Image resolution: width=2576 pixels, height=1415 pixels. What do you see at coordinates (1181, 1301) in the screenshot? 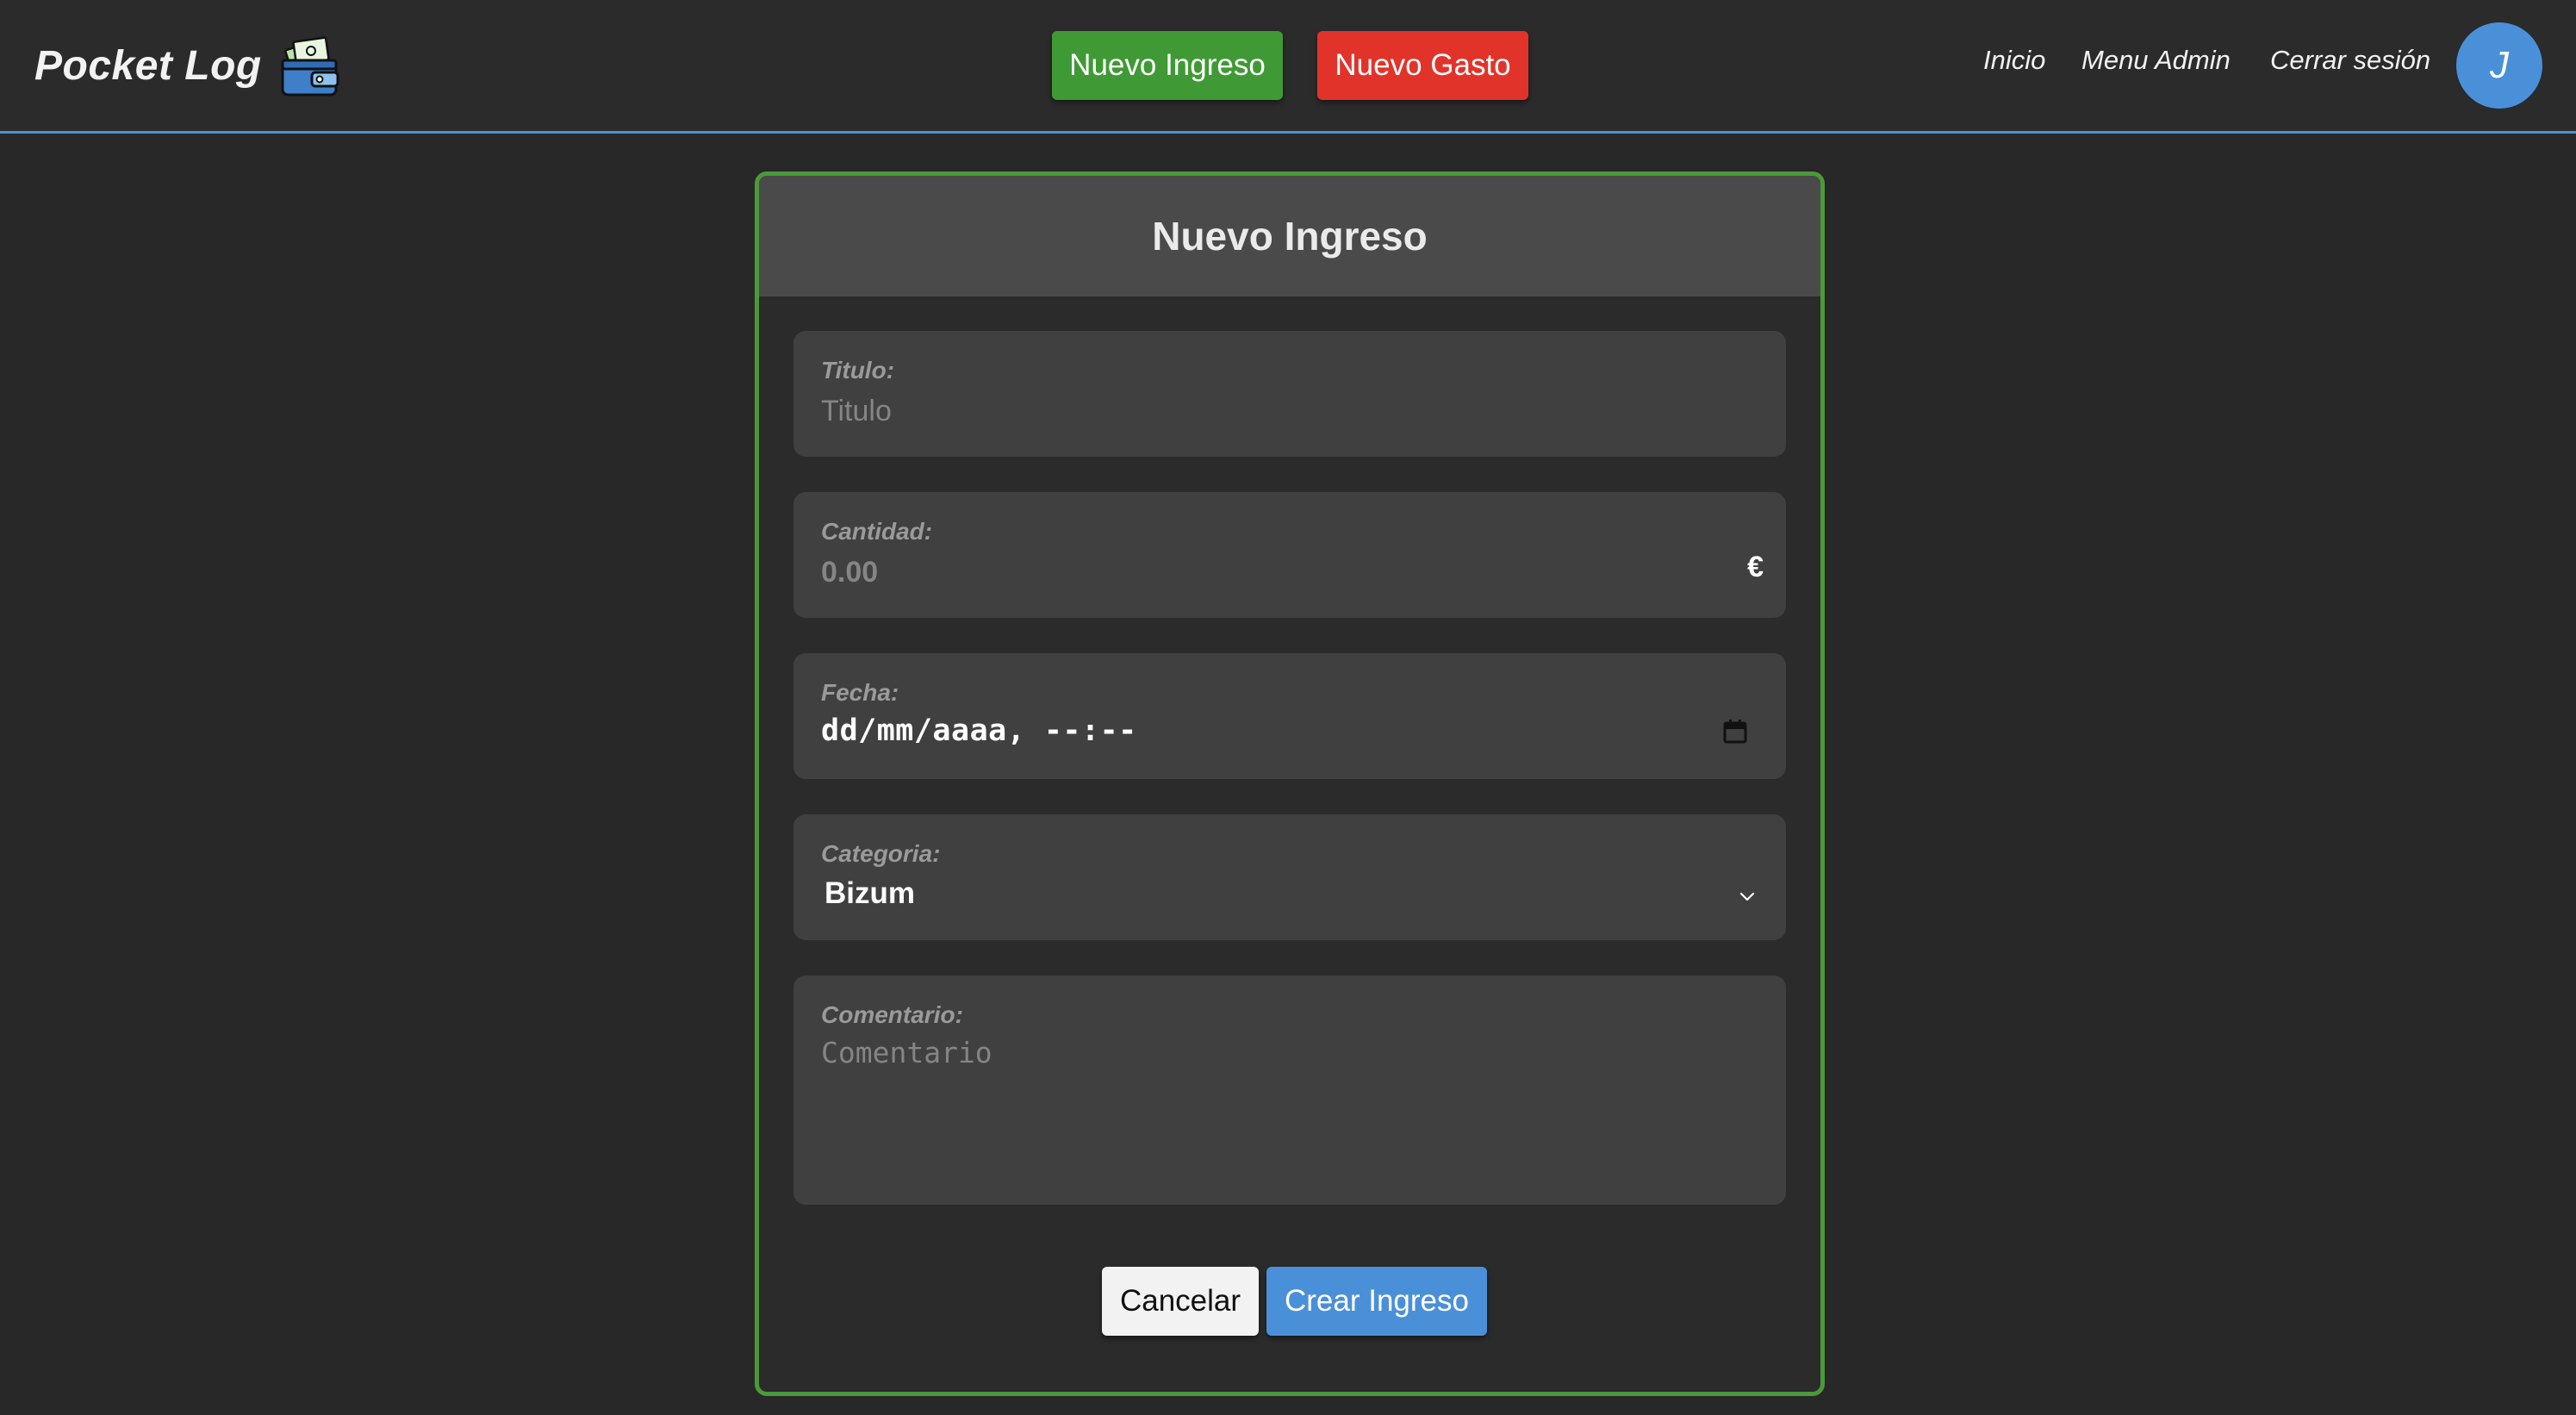
I see `cancel-button: Cancelar` at bounding box center [1181, 1301].